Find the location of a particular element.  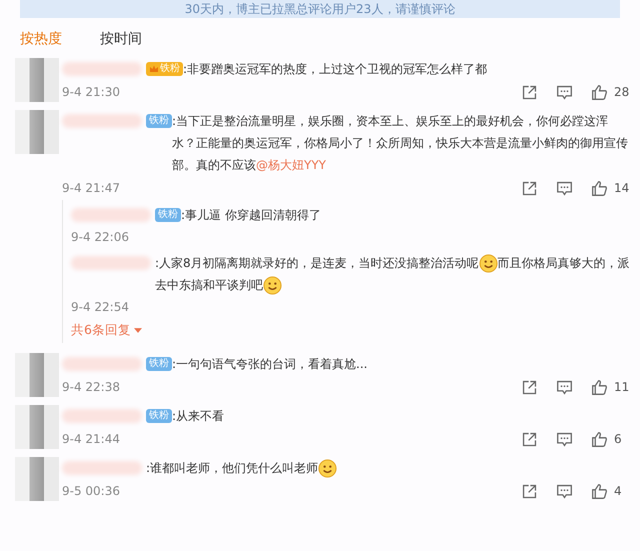

like-count: 14 is located at coordinates (622, 188).